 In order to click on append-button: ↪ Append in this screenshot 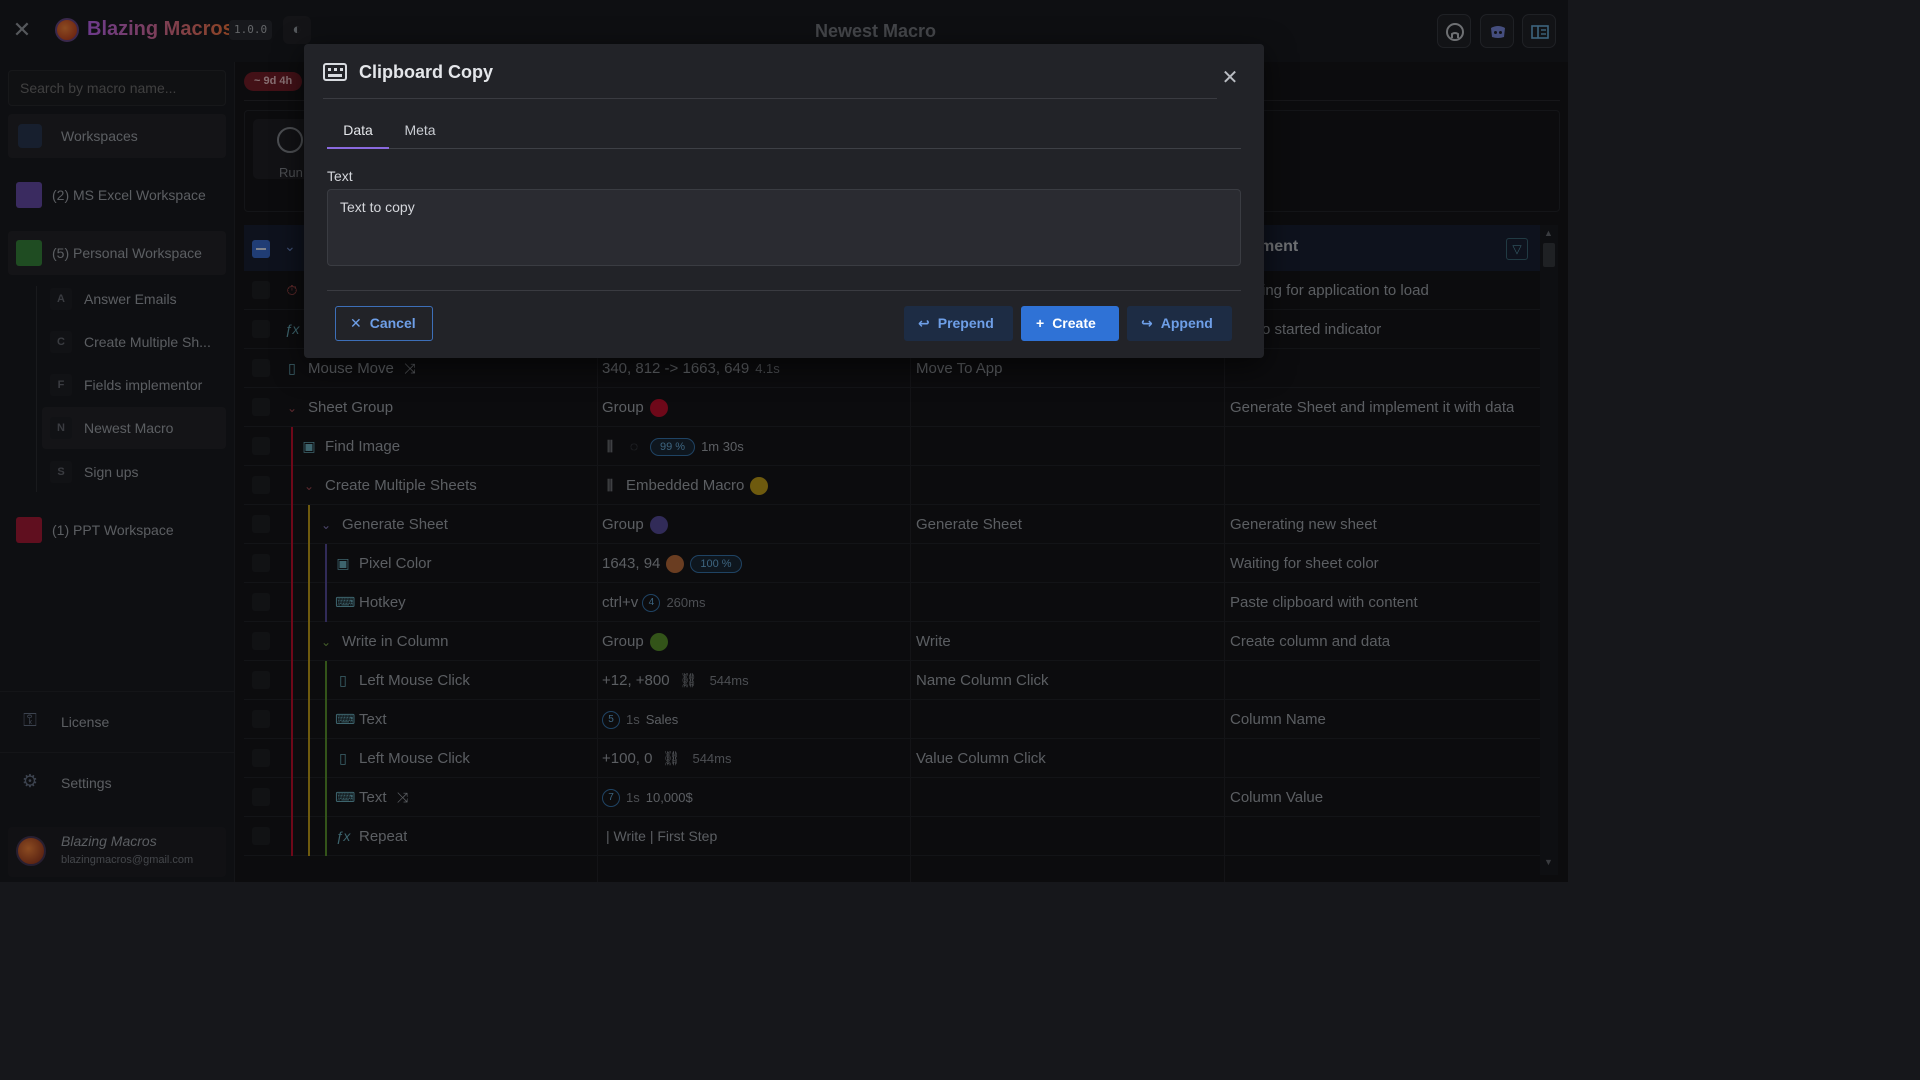, I will do `click(1179, 323)`.